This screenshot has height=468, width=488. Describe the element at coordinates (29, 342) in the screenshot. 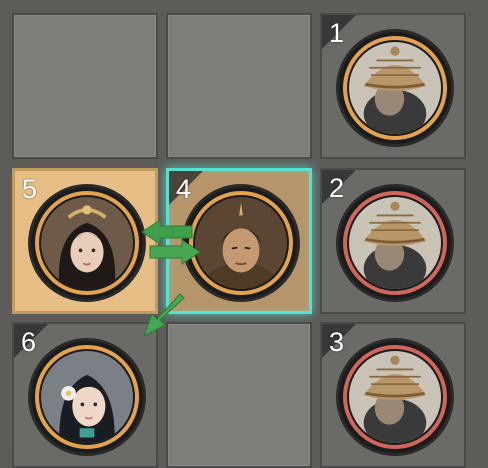

I see `slot-number: 6` at that location.